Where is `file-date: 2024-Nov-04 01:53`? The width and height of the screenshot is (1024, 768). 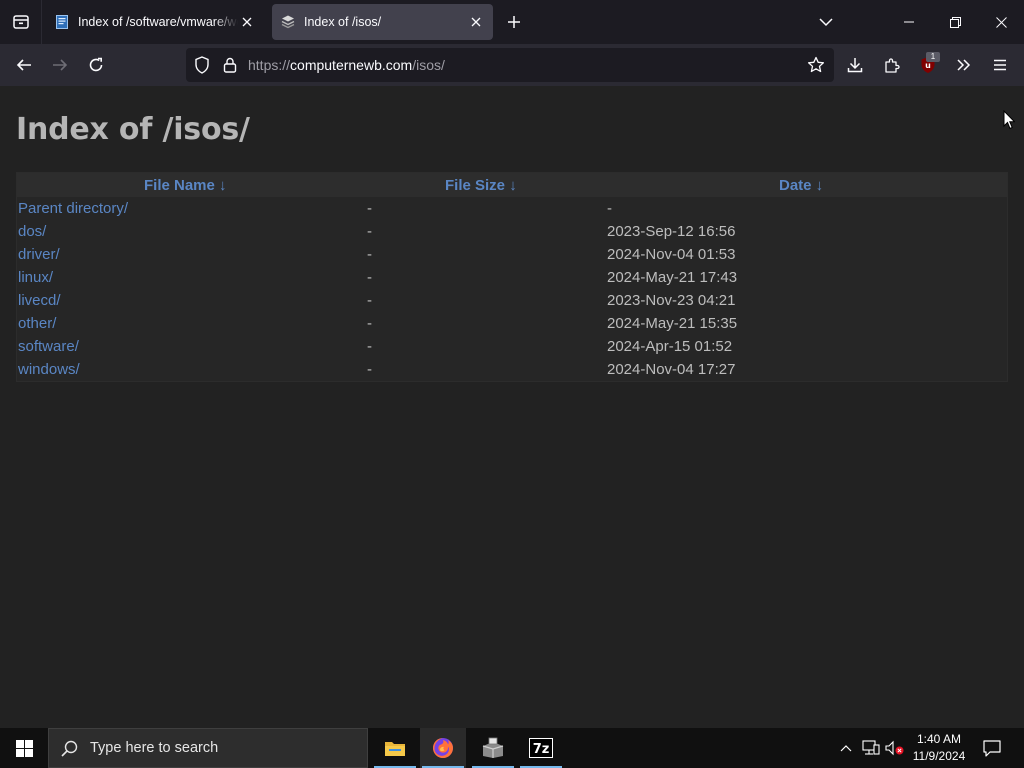
file-date: 2024-Nov-04 01:53 is located at coordinates (671, 254).